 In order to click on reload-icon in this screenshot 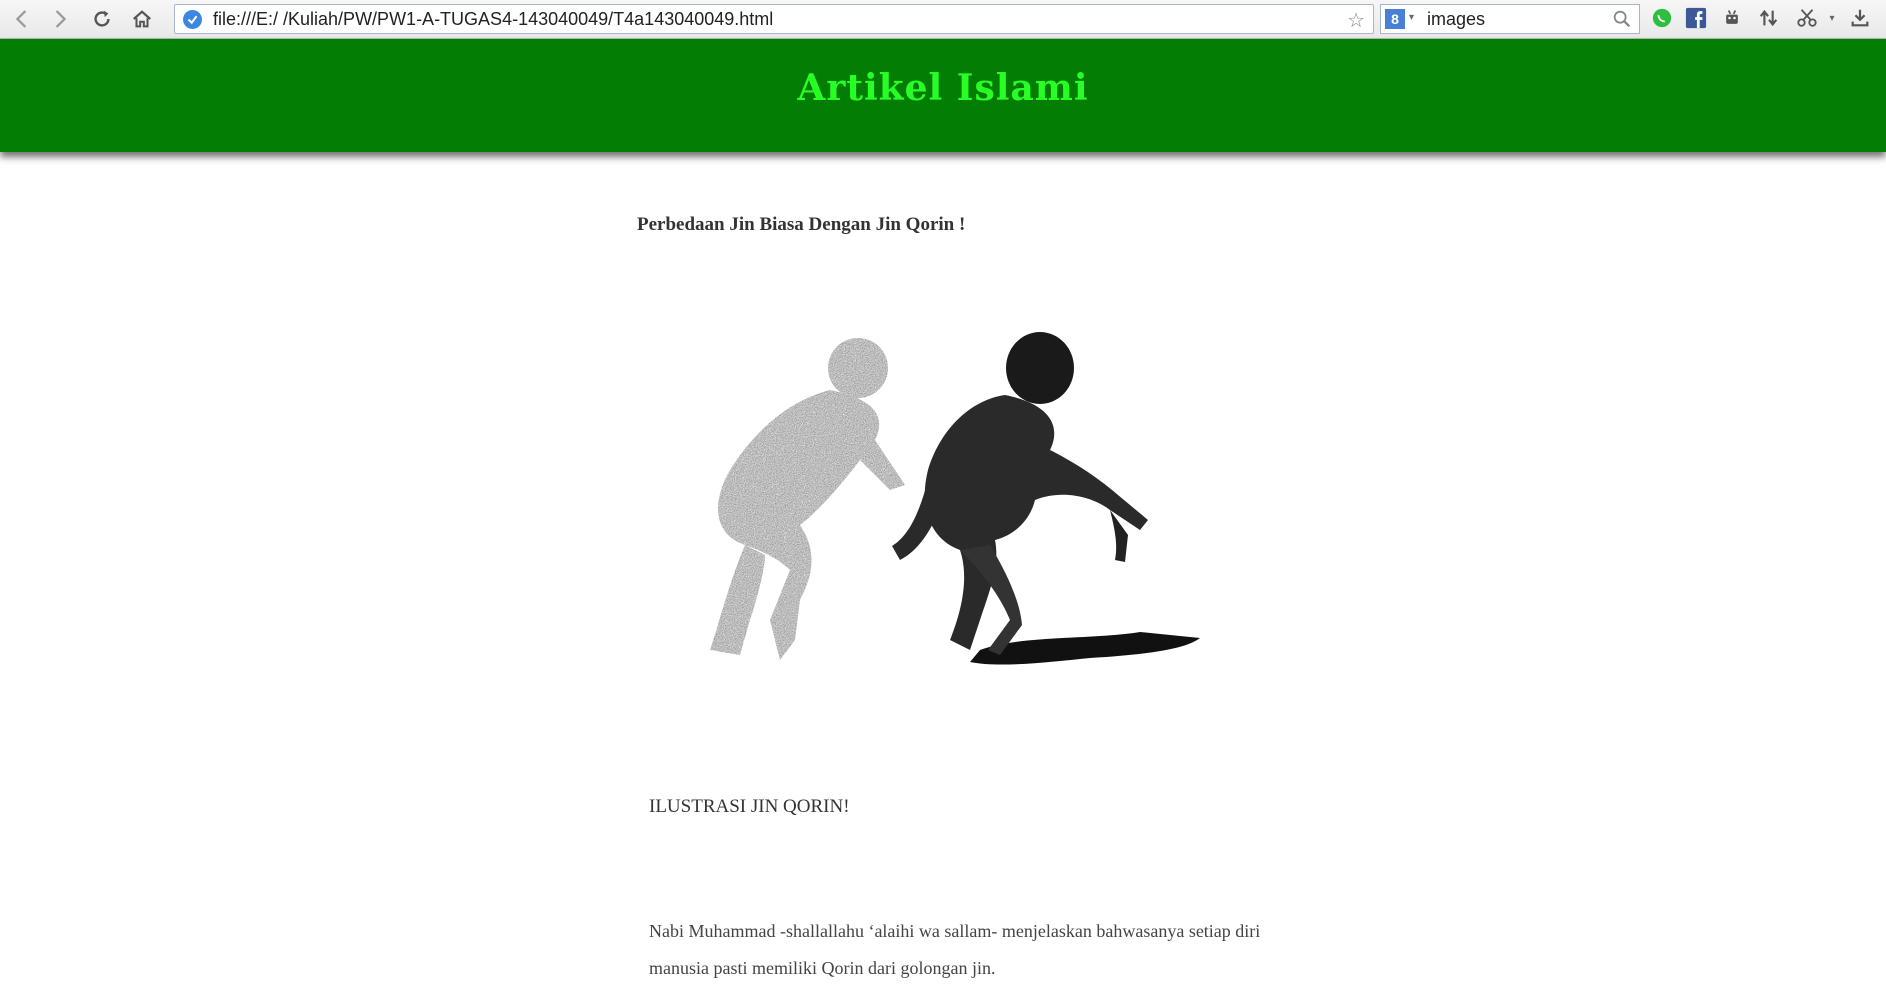, I will do `click(102, 18)`.